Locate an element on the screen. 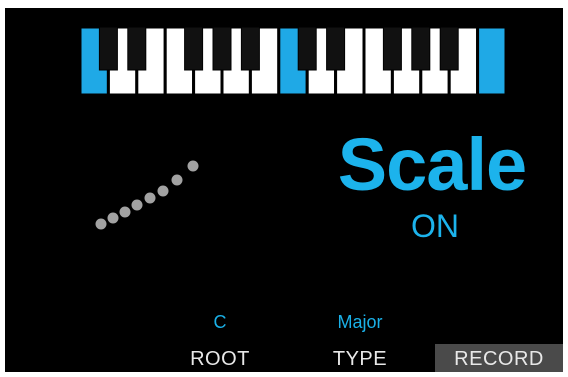 The height and width of the screenshot is (377, 568). type-value: Major is located at coordinates (360, 322).